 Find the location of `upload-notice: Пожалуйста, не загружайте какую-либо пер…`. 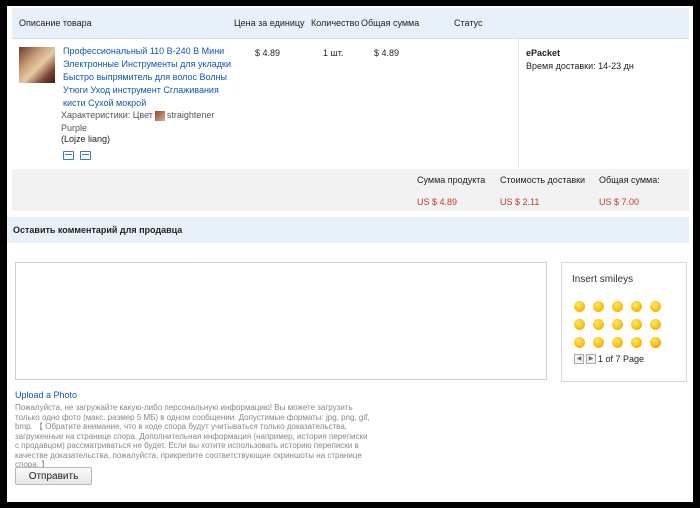

upload-notice: Пожалуйста, не загружайте какую-либо пер… is located at coordinates (192, 436).